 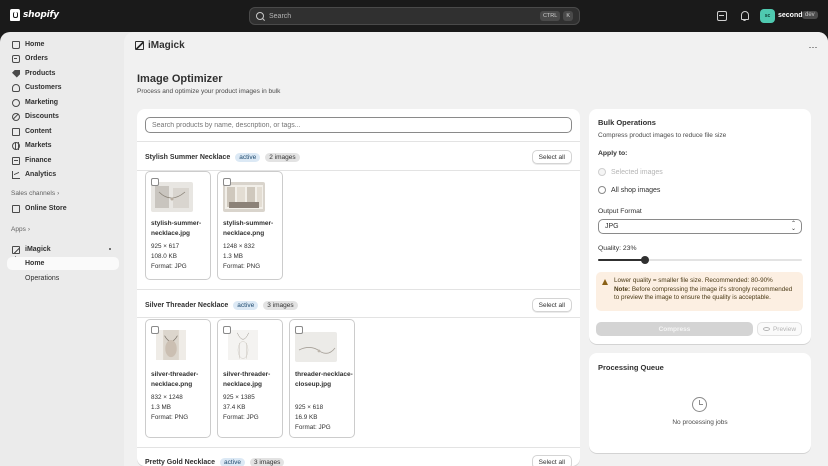 What do you see at coordinates (63, 174) in the screenshot?
I see `sidebar-item-analytics: Analytics` at bounding box center [63, 174].